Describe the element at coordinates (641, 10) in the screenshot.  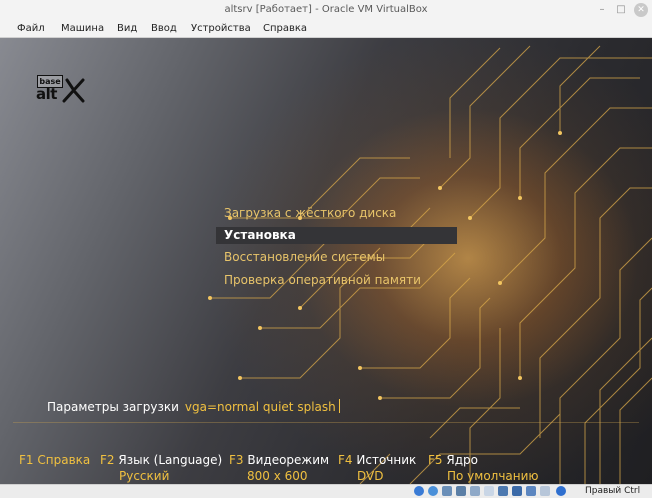
I see `close-button: ✕` at that location.